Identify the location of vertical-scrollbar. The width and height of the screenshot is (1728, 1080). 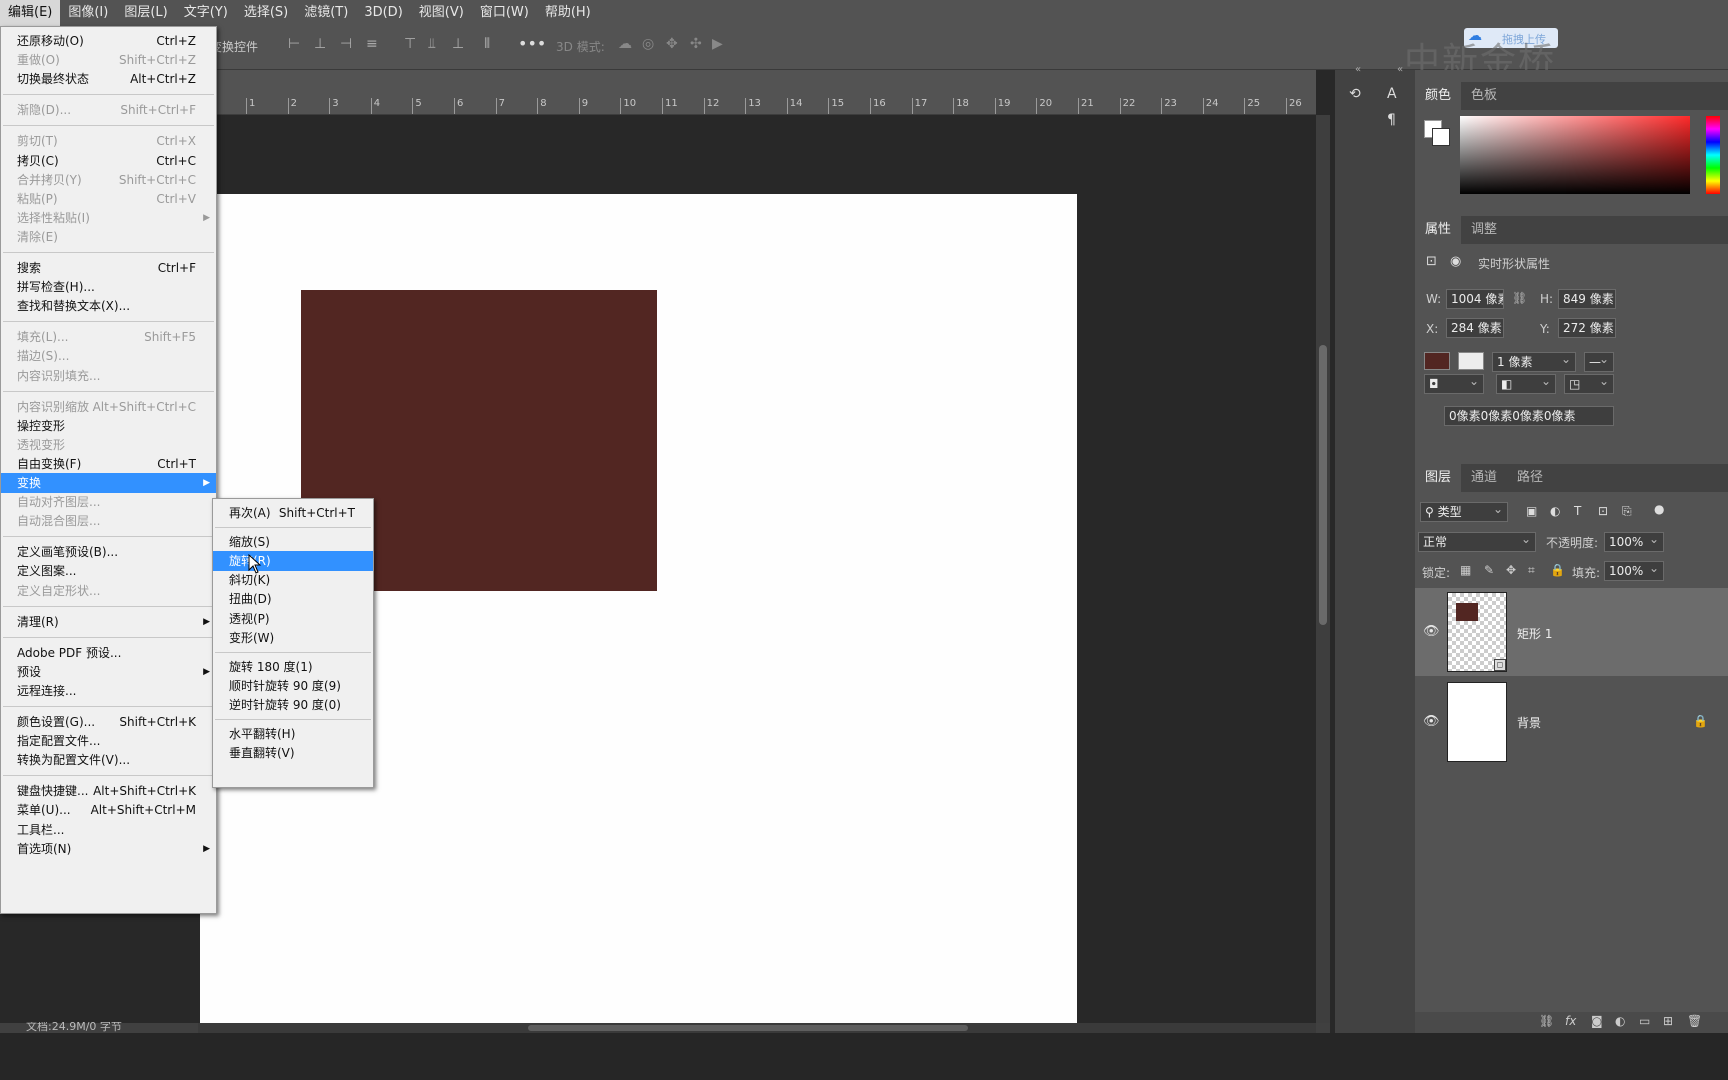
(1323, 569).